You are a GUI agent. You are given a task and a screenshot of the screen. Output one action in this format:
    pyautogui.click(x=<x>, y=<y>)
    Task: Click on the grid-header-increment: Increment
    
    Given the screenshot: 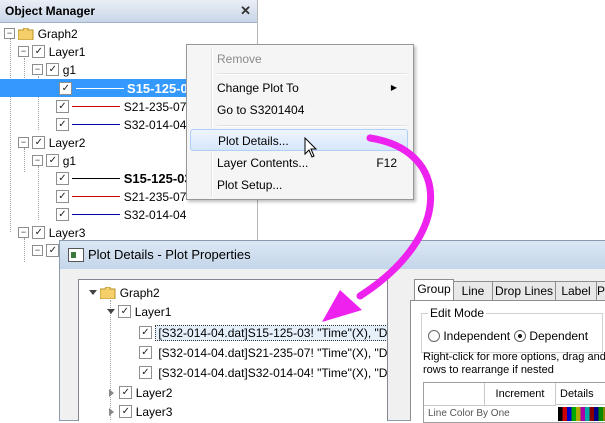 What is the action you would take?
    pyautogui.click(x=520, y=394)
    